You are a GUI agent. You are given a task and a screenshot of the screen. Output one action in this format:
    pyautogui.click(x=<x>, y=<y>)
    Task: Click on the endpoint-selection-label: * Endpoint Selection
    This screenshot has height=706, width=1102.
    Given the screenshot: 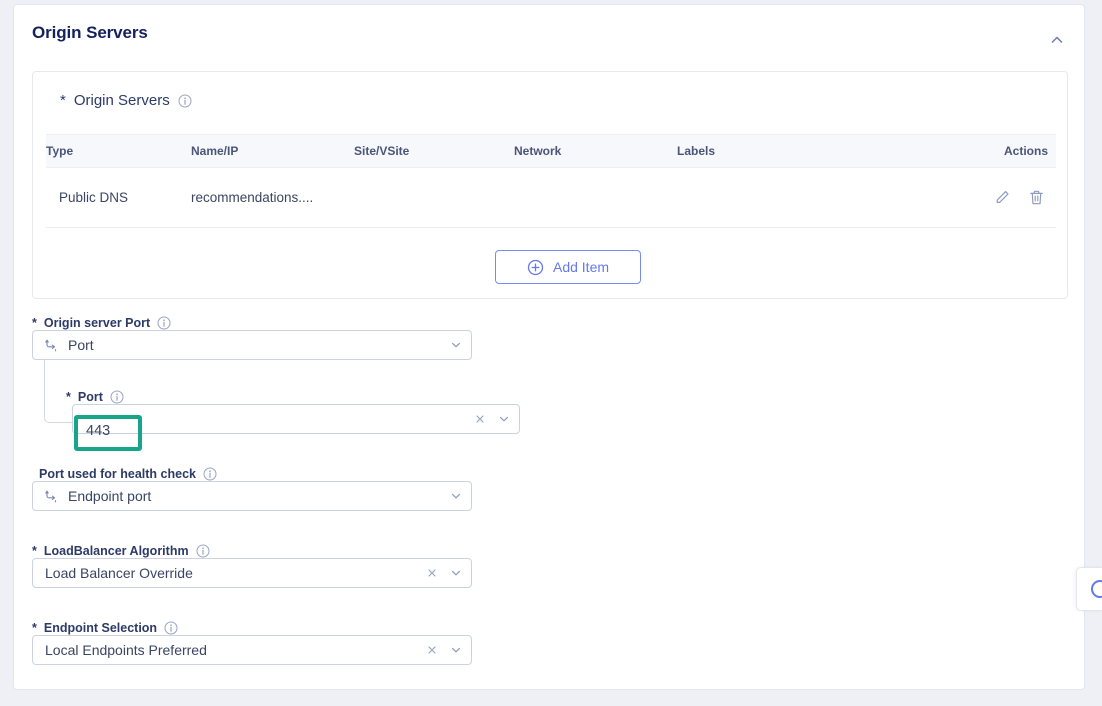 What is the action you would take?
    pyautogui.click(x=105, y=628)
    